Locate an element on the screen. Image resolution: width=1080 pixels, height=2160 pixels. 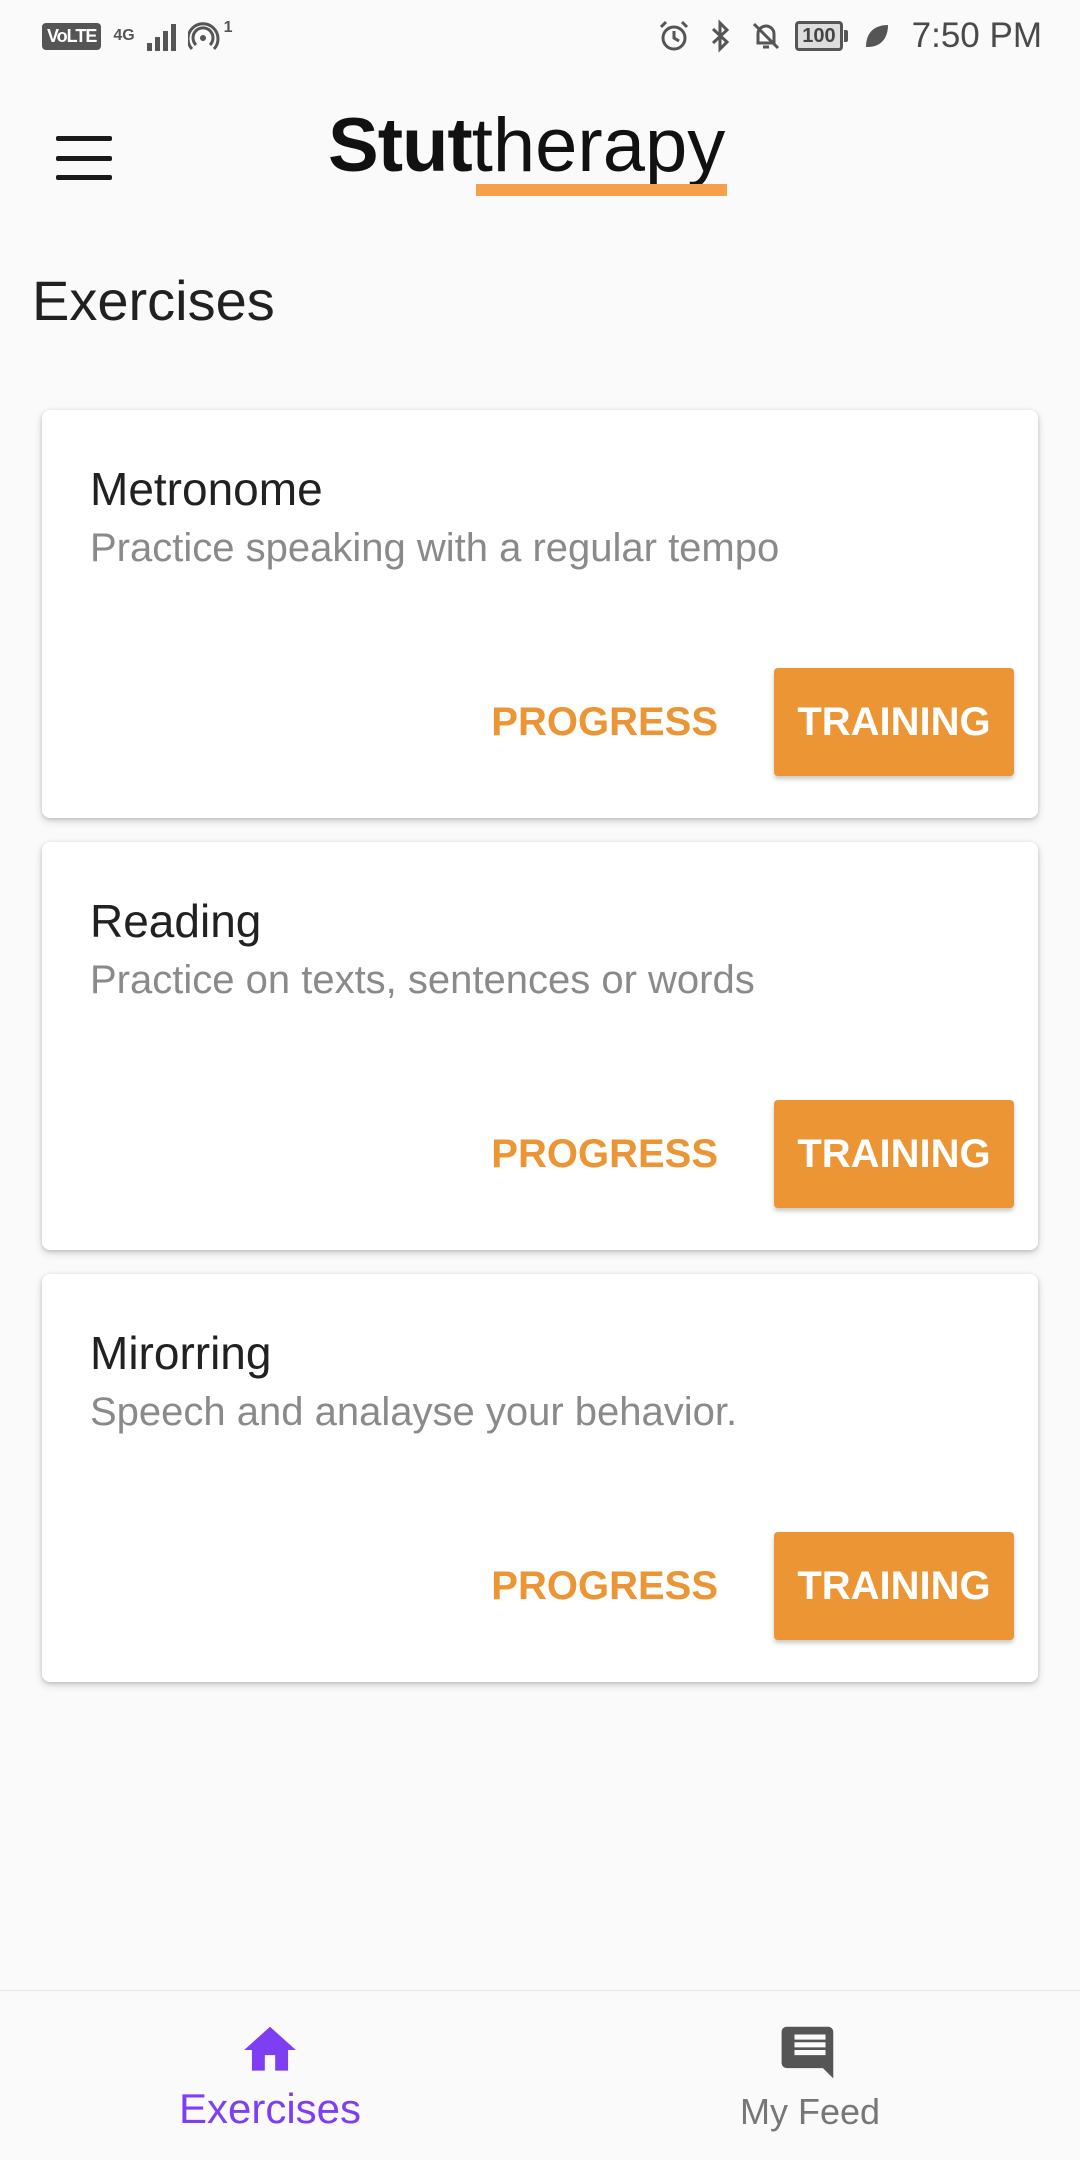
alarm-icon is located at coordinates (674, 35).